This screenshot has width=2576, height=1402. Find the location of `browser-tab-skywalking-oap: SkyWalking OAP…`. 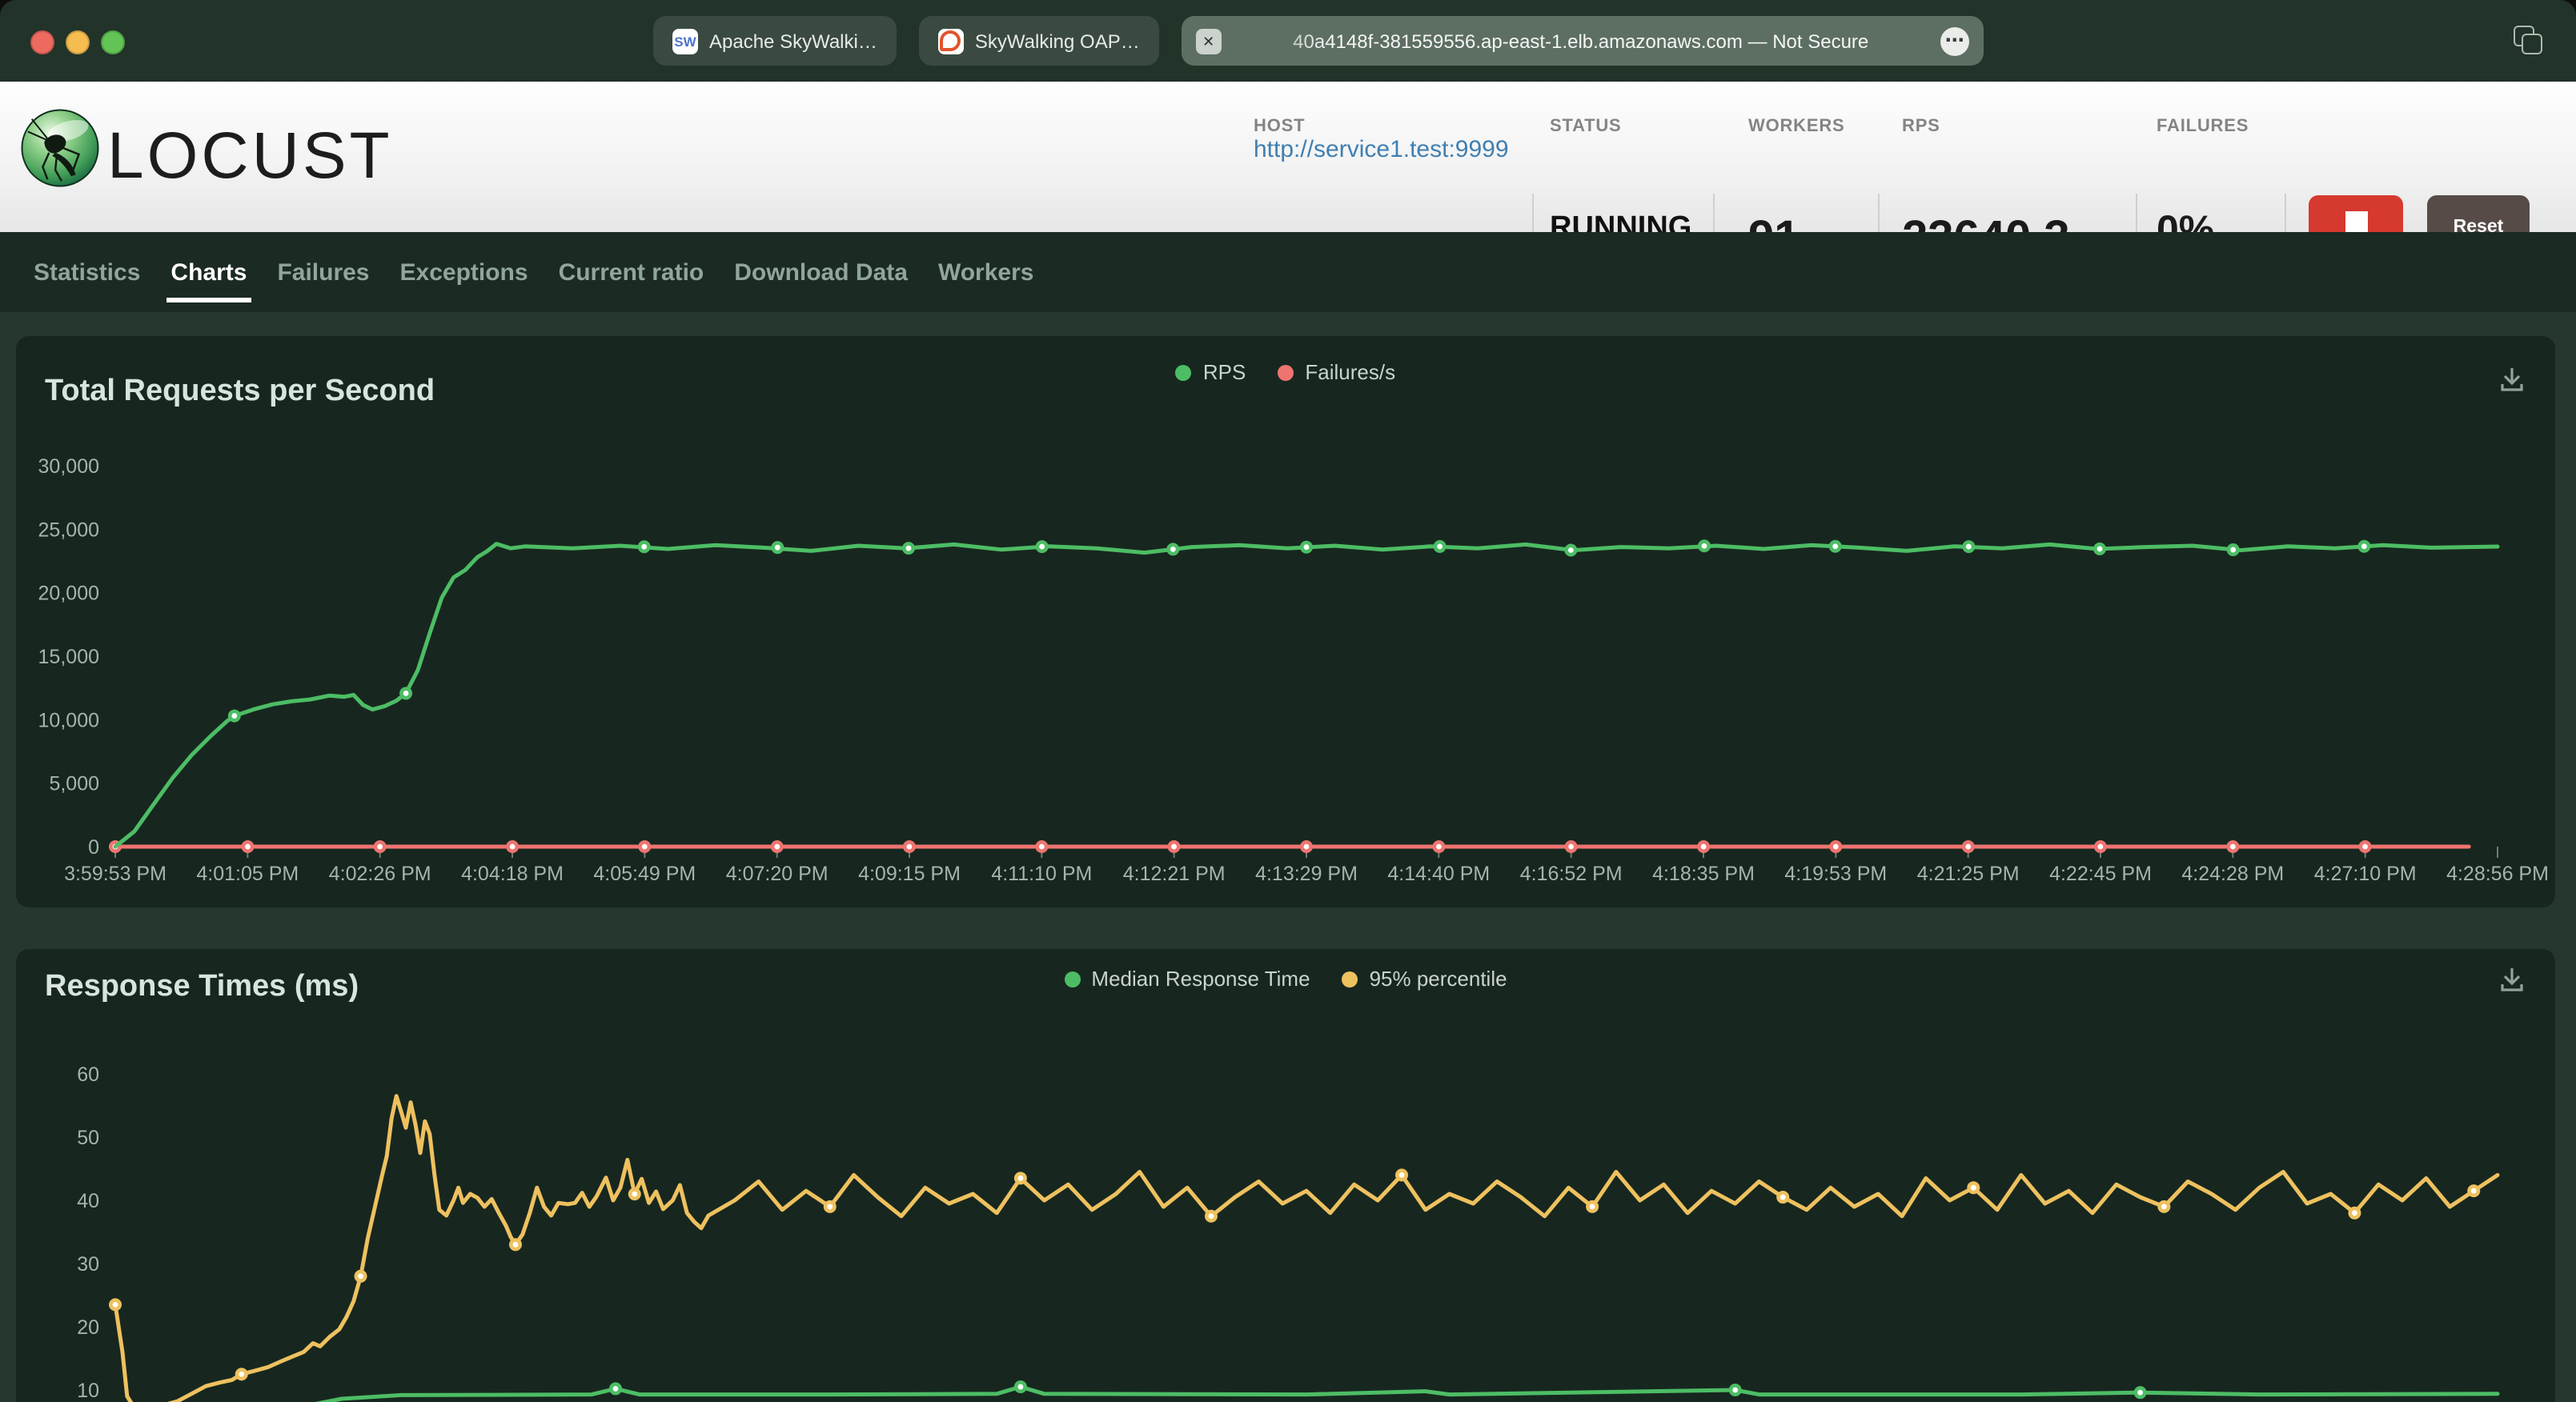

browser-tab-skywalking-oap: SkyWalking OAP… is located at coordinates (1038, 41).